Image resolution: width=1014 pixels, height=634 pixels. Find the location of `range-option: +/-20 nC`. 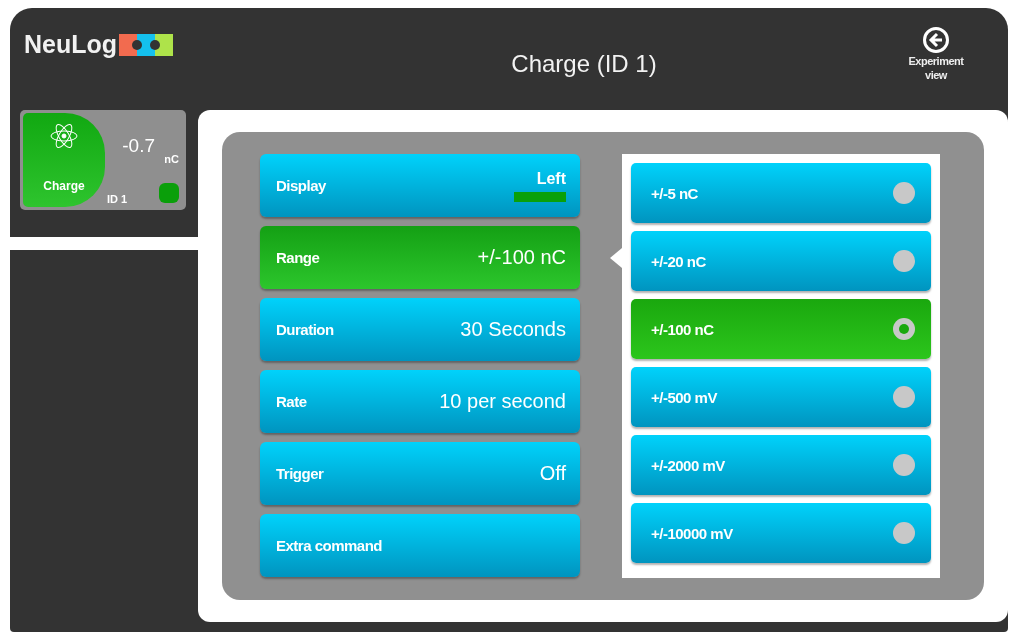

range-option: +/-20 nC is located at coordinates (781, 261).